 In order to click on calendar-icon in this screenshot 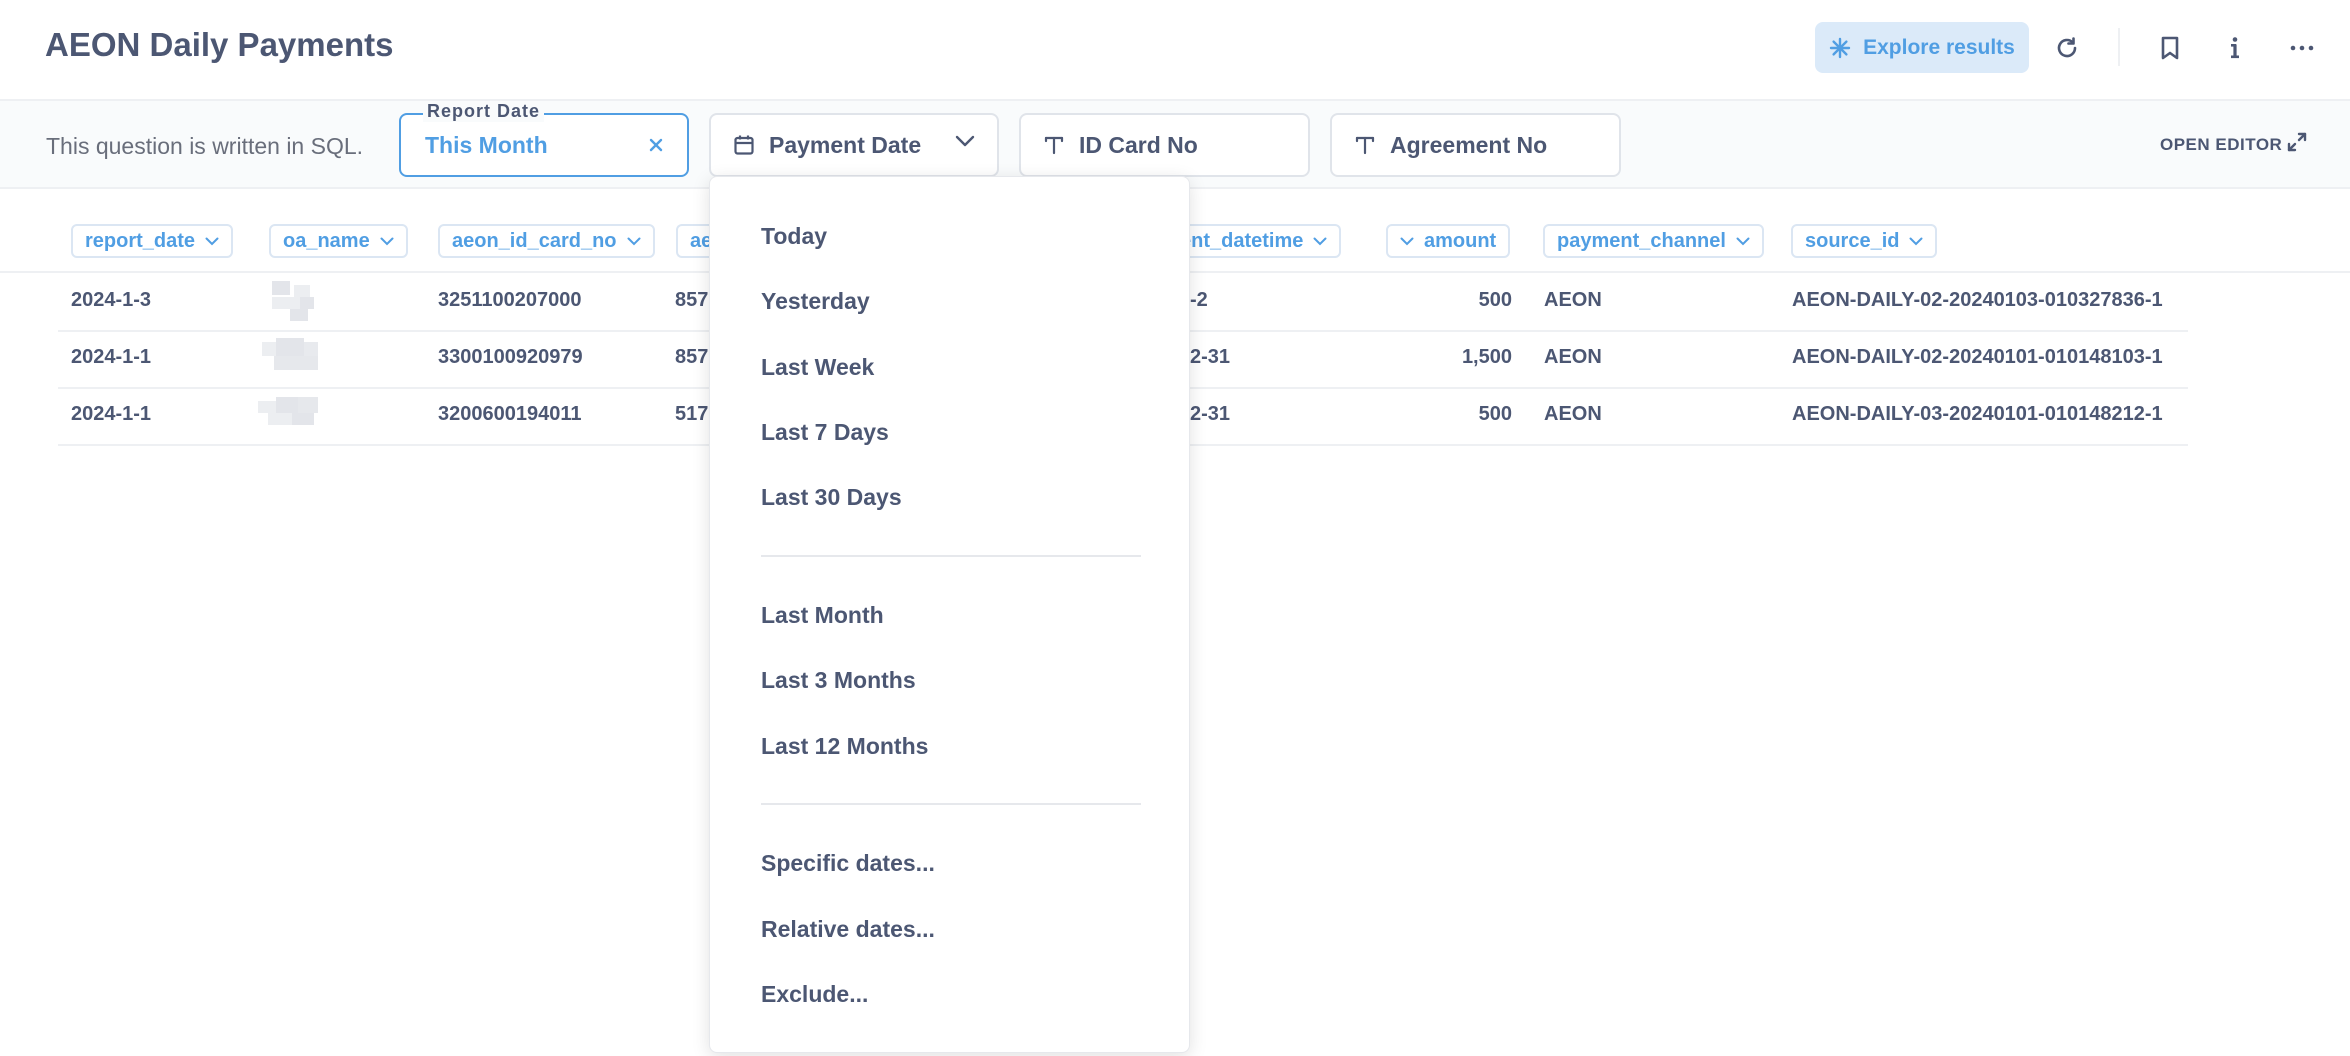, I will do `click(744, 145)`.